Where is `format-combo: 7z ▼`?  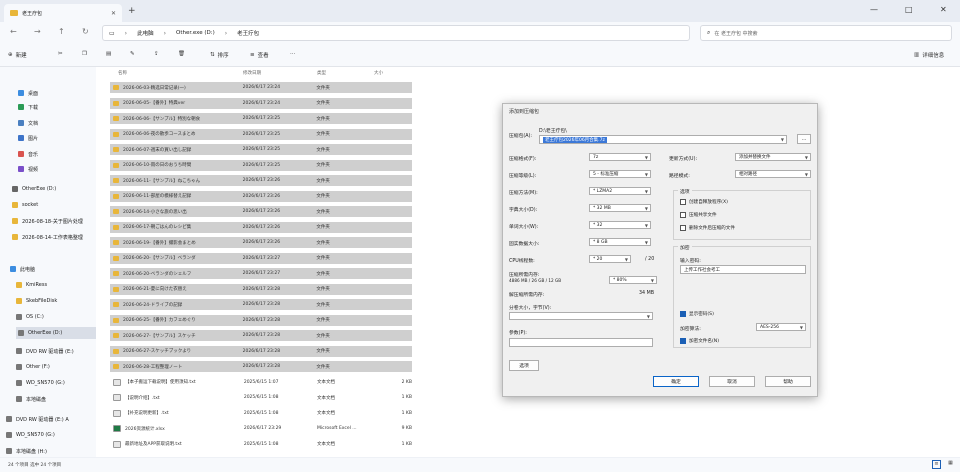
format-combo: 7z ▼ is located at coordinates (620, 157).